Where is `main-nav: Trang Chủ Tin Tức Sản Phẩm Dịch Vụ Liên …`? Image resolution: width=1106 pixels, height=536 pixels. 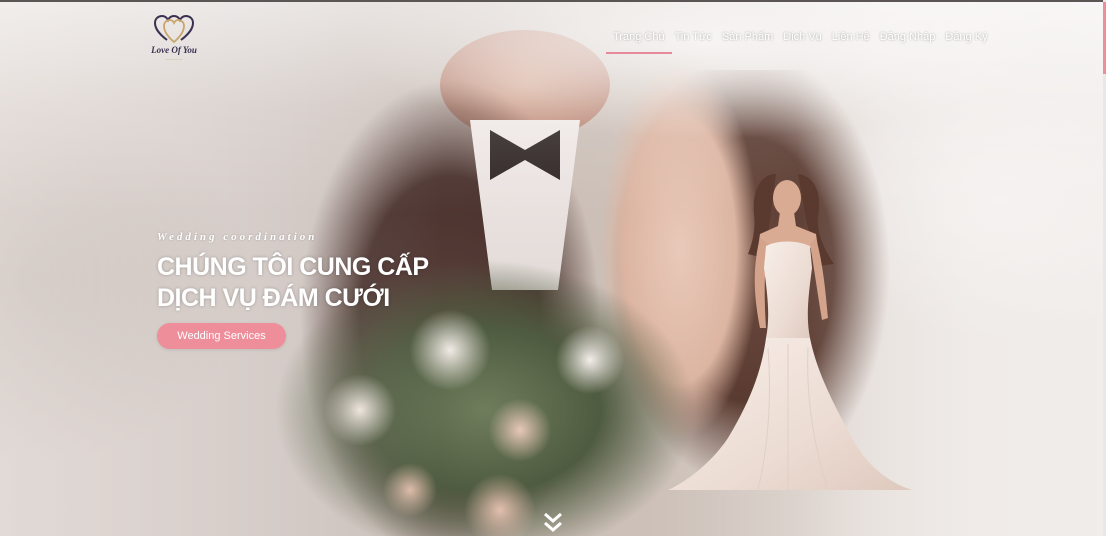 main-nav: Trang Chủ Tin Tức Sản Phẩm Dịch Vụ Liên … is located at coordinates (799, 42).